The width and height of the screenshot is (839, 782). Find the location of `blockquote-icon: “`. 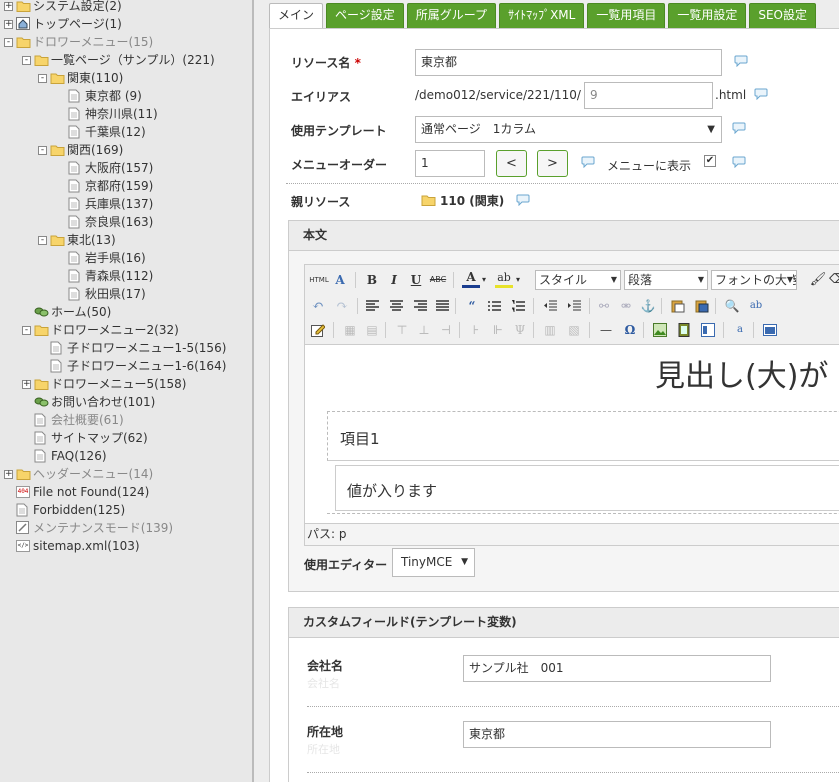

blockquote-icon: “ is located at coordinates (472, 306).